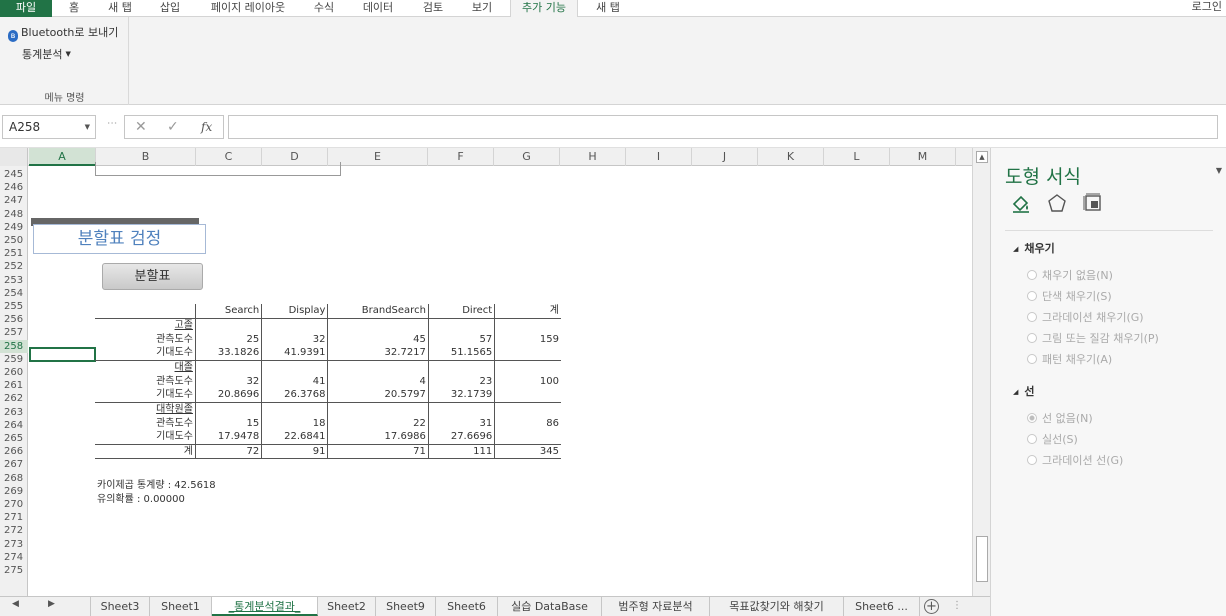 Image resolution: width=1226 pixels, height=616 pixels. Describe the element at coordinates (857, 157) in the screenshot. I see `column-header: L` at that location.